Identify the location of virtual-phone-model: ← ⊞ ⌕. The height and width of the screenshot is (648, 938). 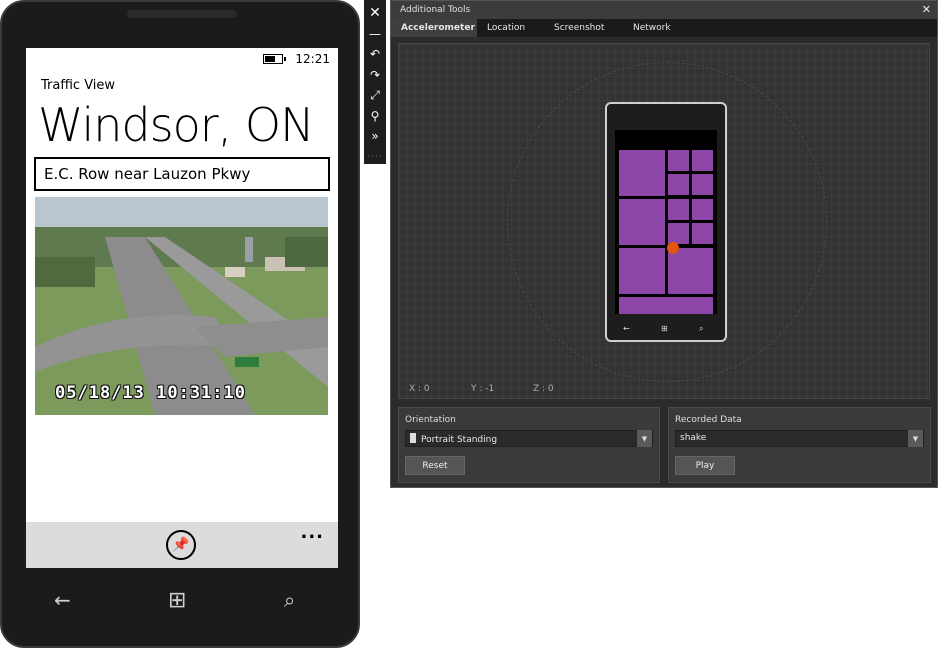
(666, 222).